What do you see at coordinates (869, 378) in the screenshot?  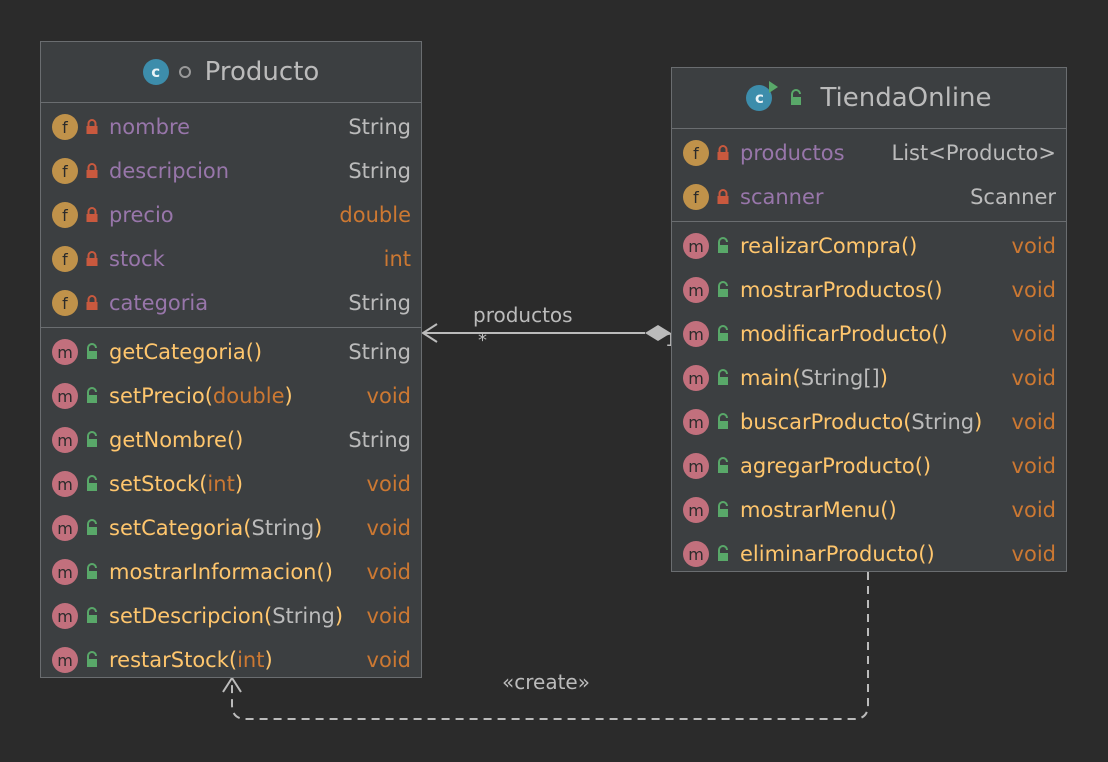 I see `method-row: m main(String[]) void` at bounding box center [869, 378].